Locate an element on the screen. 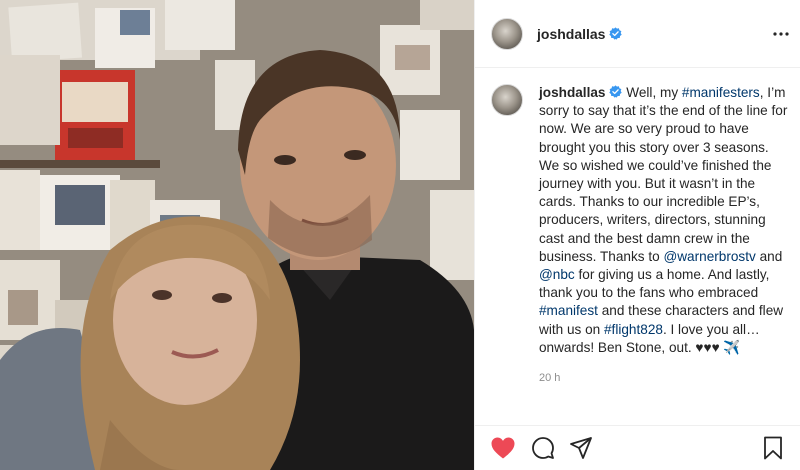 The image size is (800, 470). more-options-button is located at coordinates (781, 34).